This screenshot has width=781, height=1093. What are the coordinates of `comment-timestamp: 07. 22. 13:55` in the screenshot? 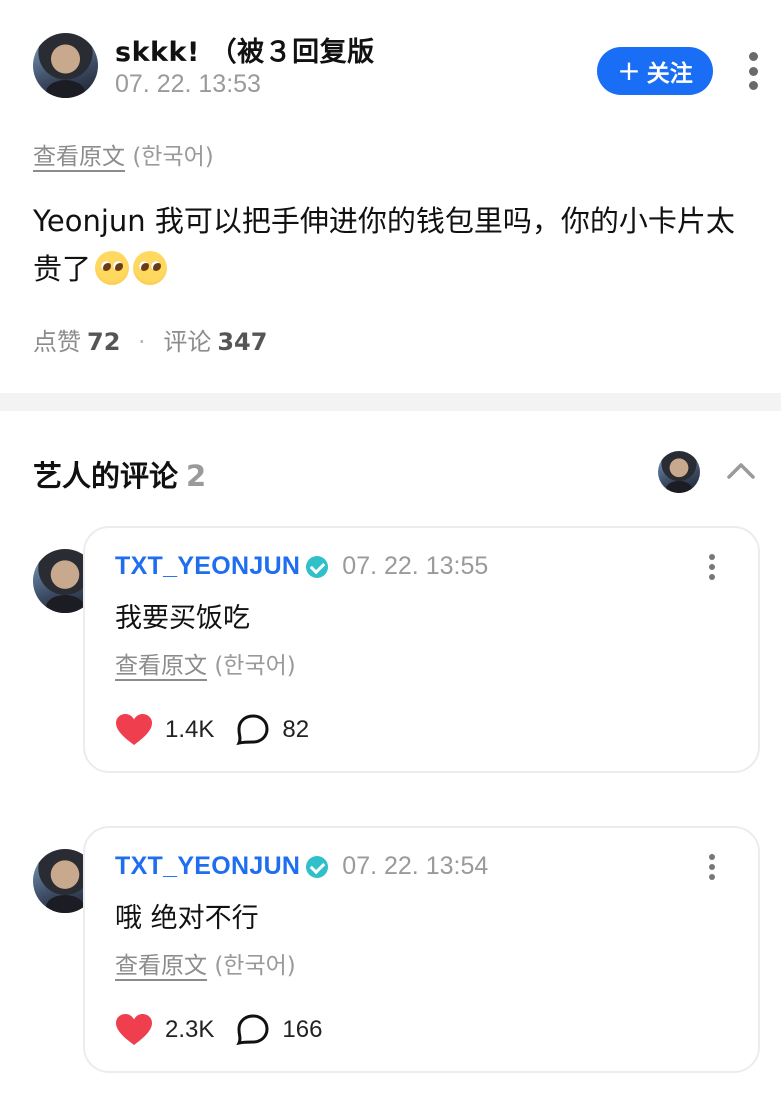 It's located at (415, 566).